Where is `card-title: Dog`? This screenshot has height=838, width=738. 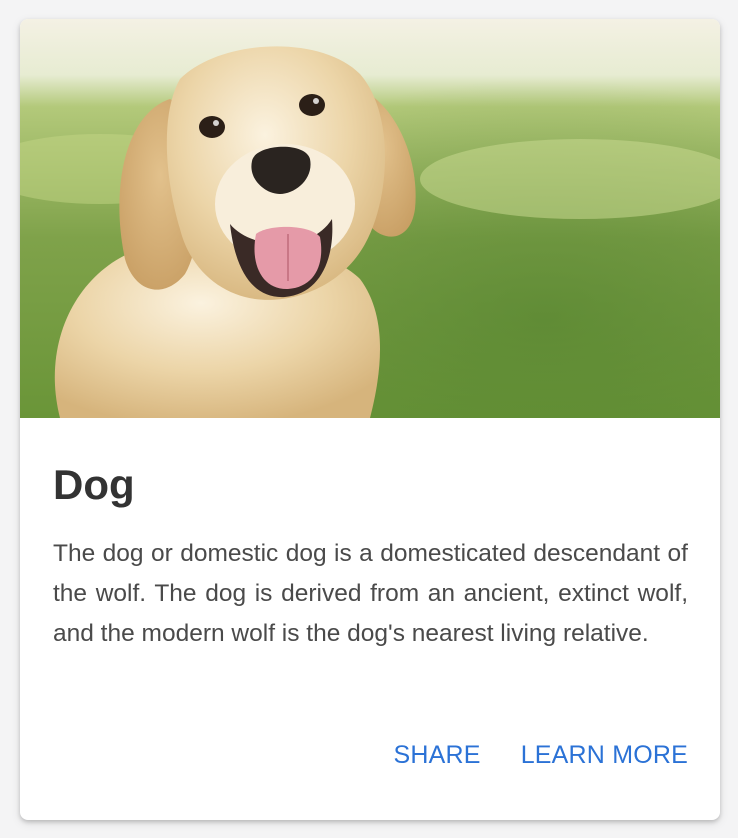
card-title: Dog is located at coordinates (94, 484).